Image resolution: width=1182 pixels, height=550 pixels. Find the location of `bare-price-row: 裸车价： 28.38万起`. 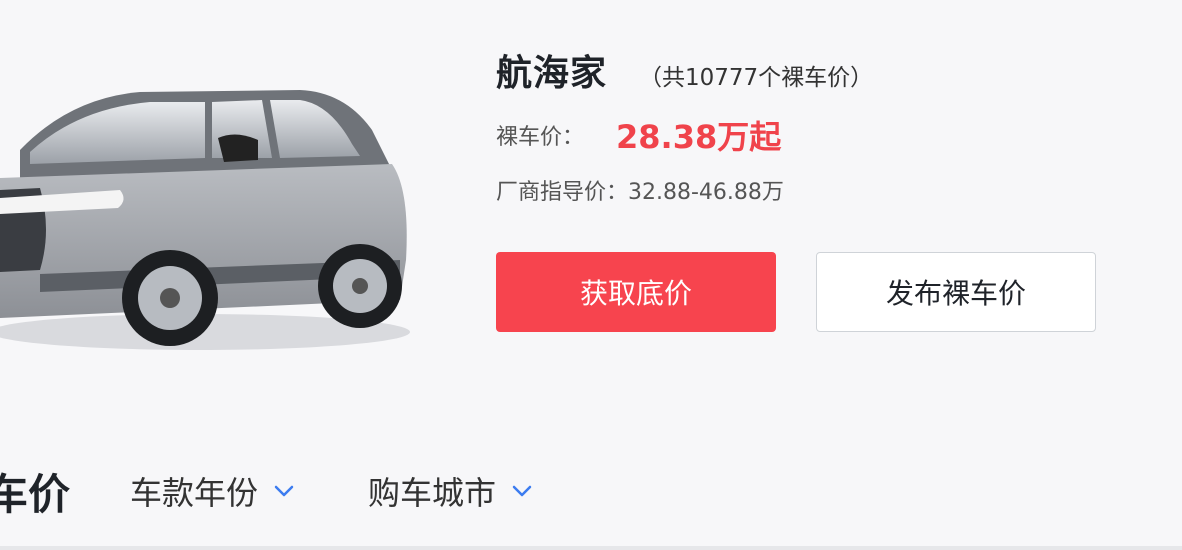

bare-price-row: 裸车价： 28.38万起 is located at coordinates (638, 135).